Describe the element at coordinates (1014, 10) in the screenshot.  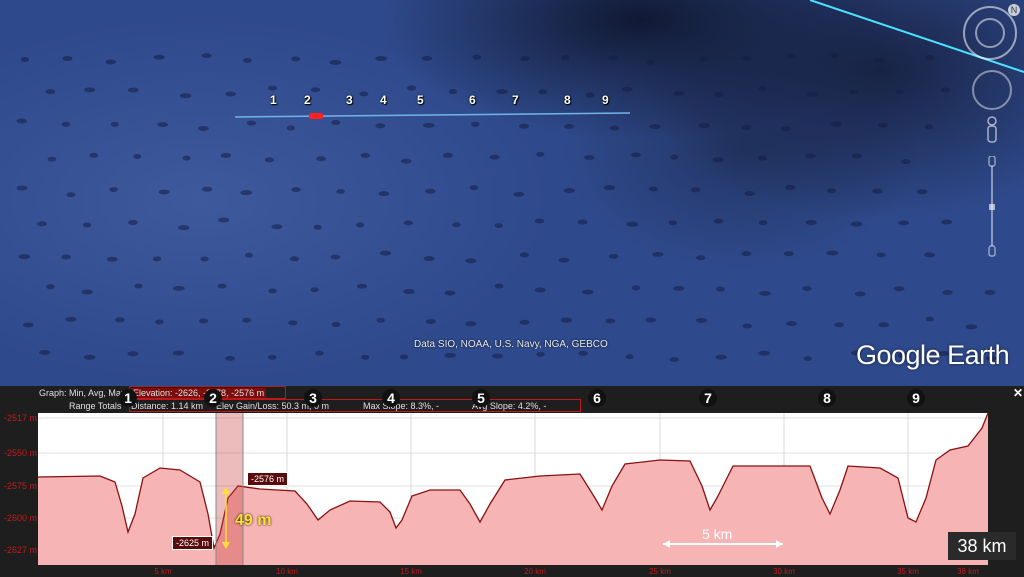
I see `north-compass-icon: N` at that location.